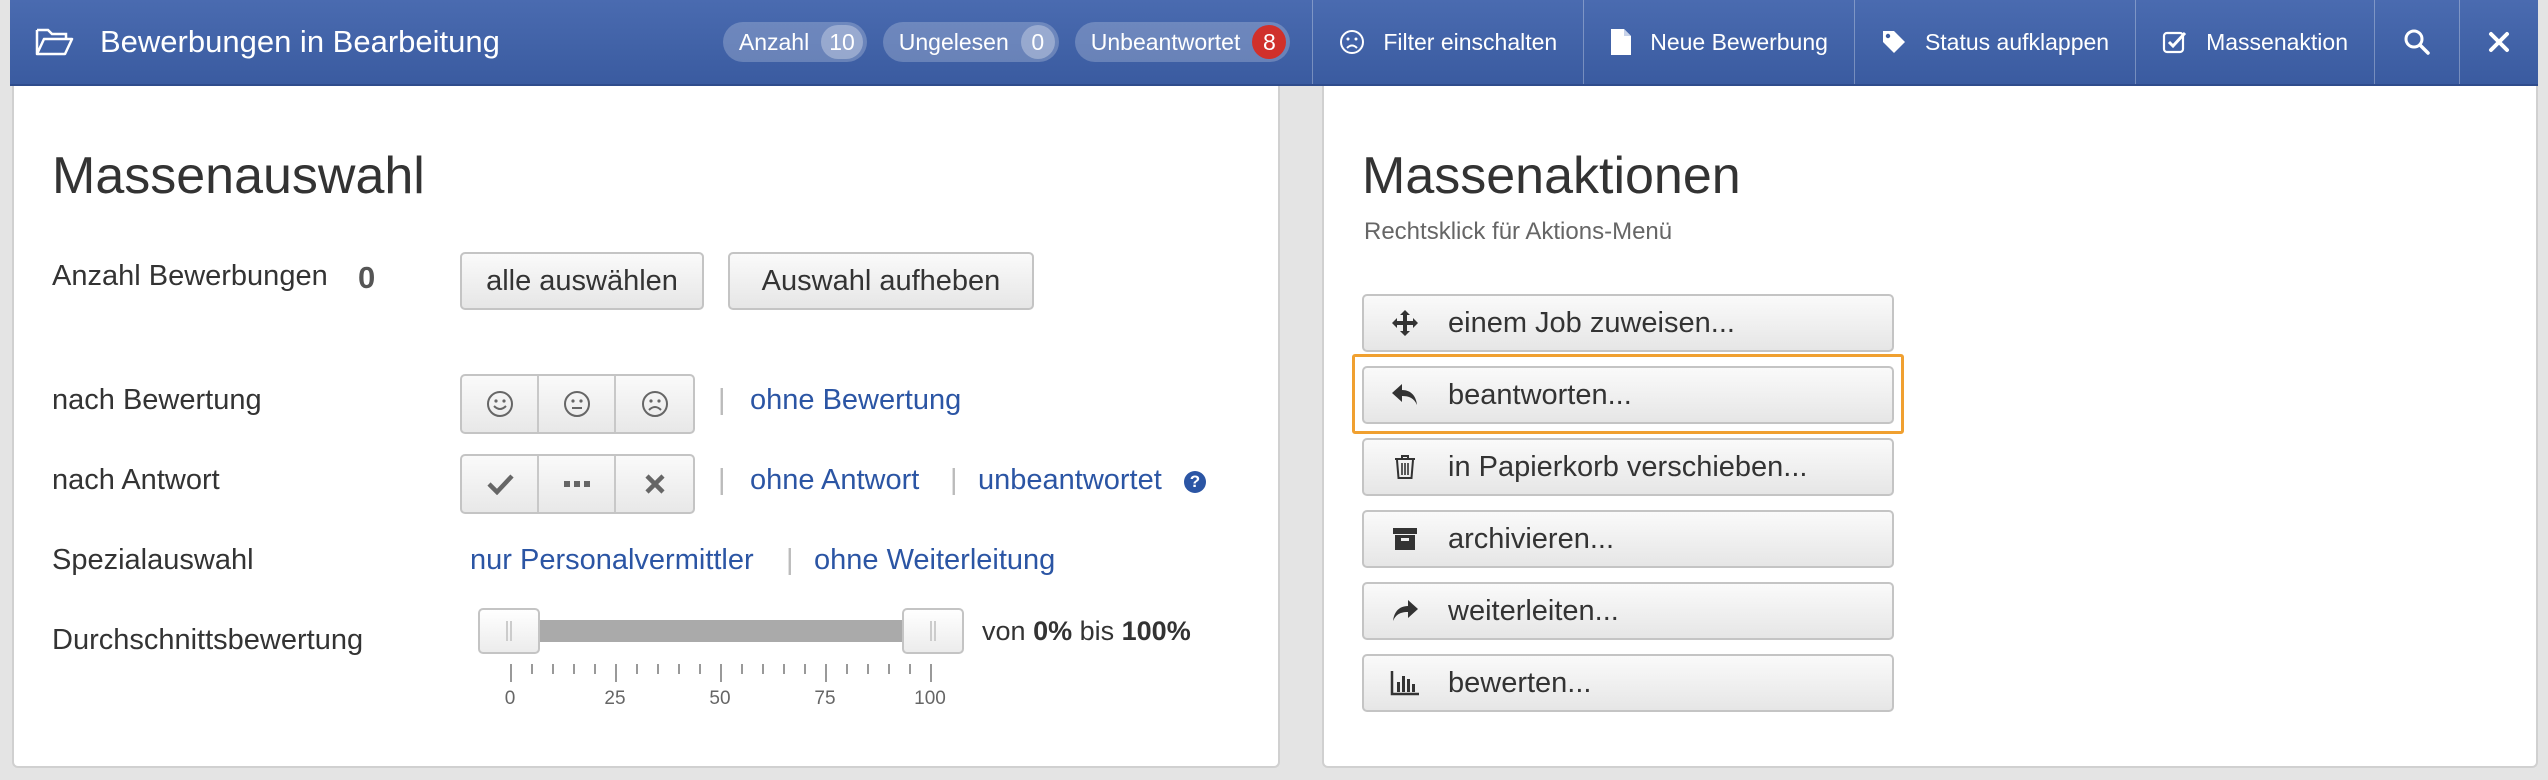 The height and width of the screenshot is (780, 2548). Describe the element at coordinates (930, 698) in the screenshot. I see `slider-tick-label: 100` at that location.